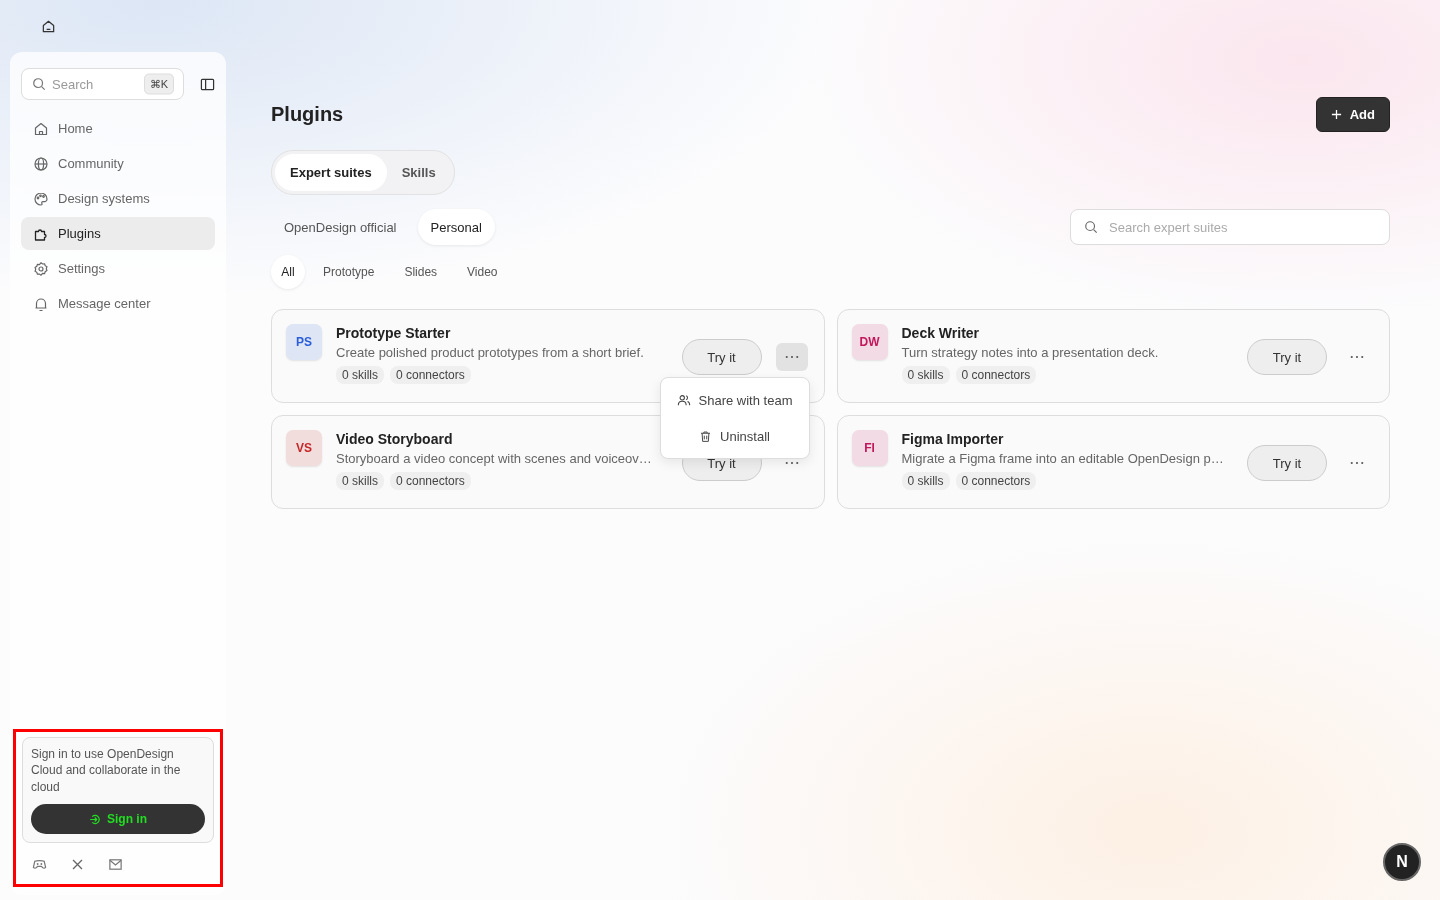 The width and height of the screenshot is (1440, 900). I want to click on source-filter: Personal, so click(456, 227).